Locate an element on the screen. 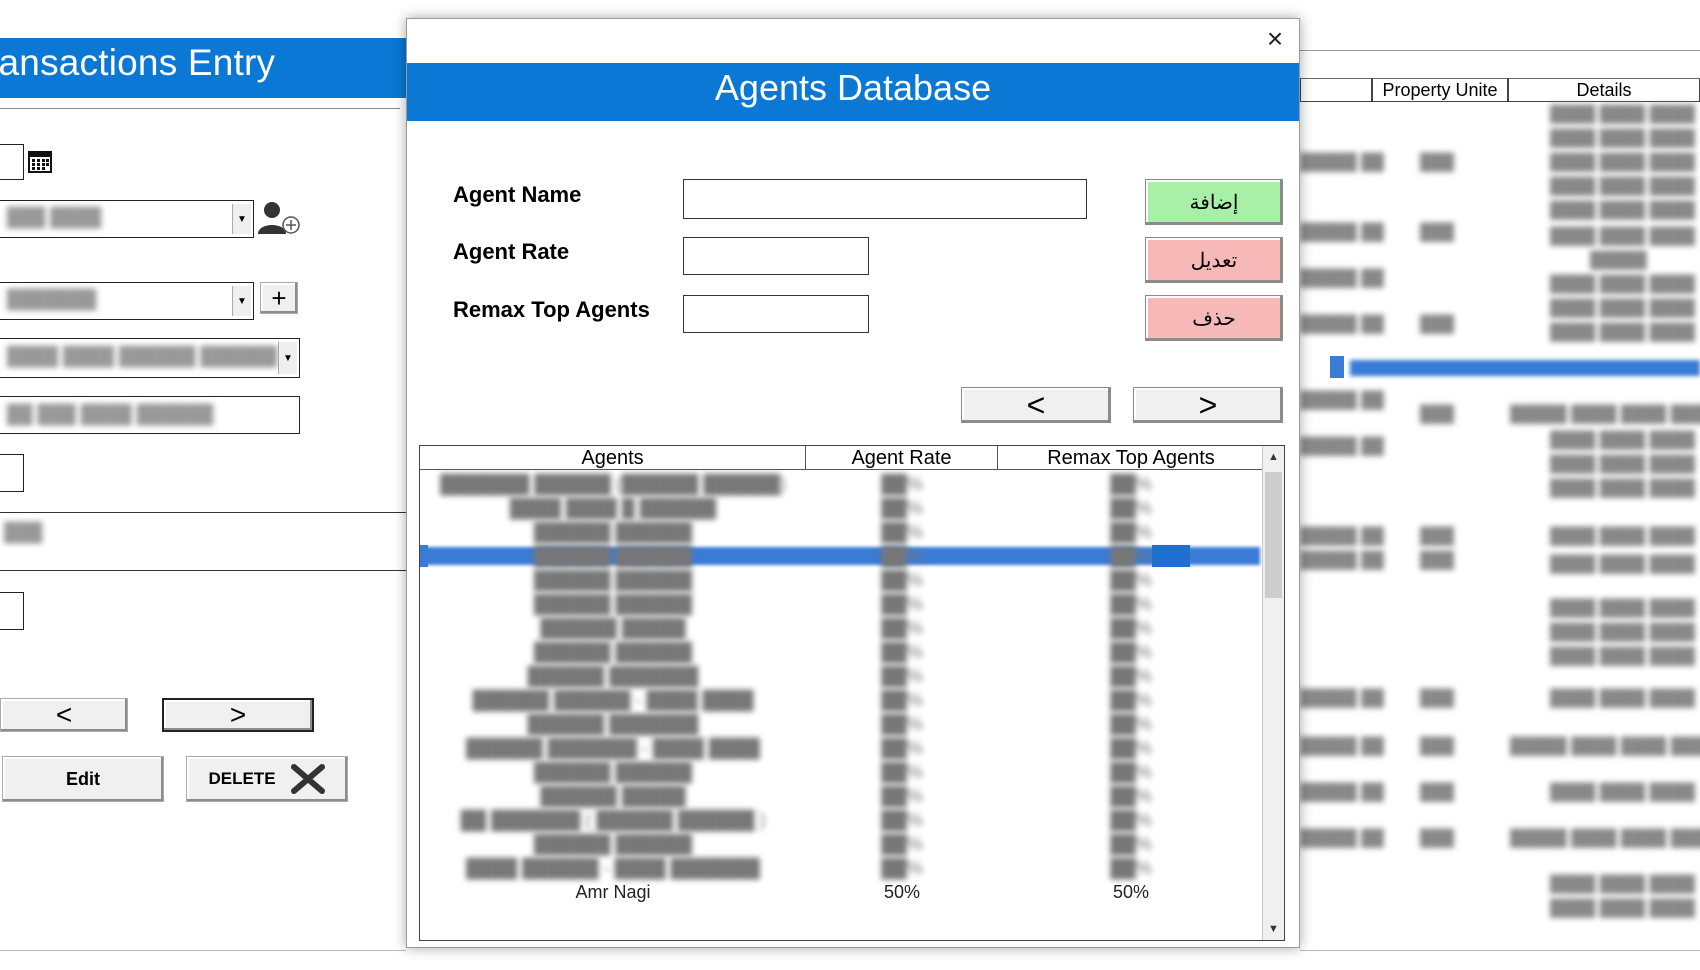  agent-rate-input is located at coordinates (776, 256).